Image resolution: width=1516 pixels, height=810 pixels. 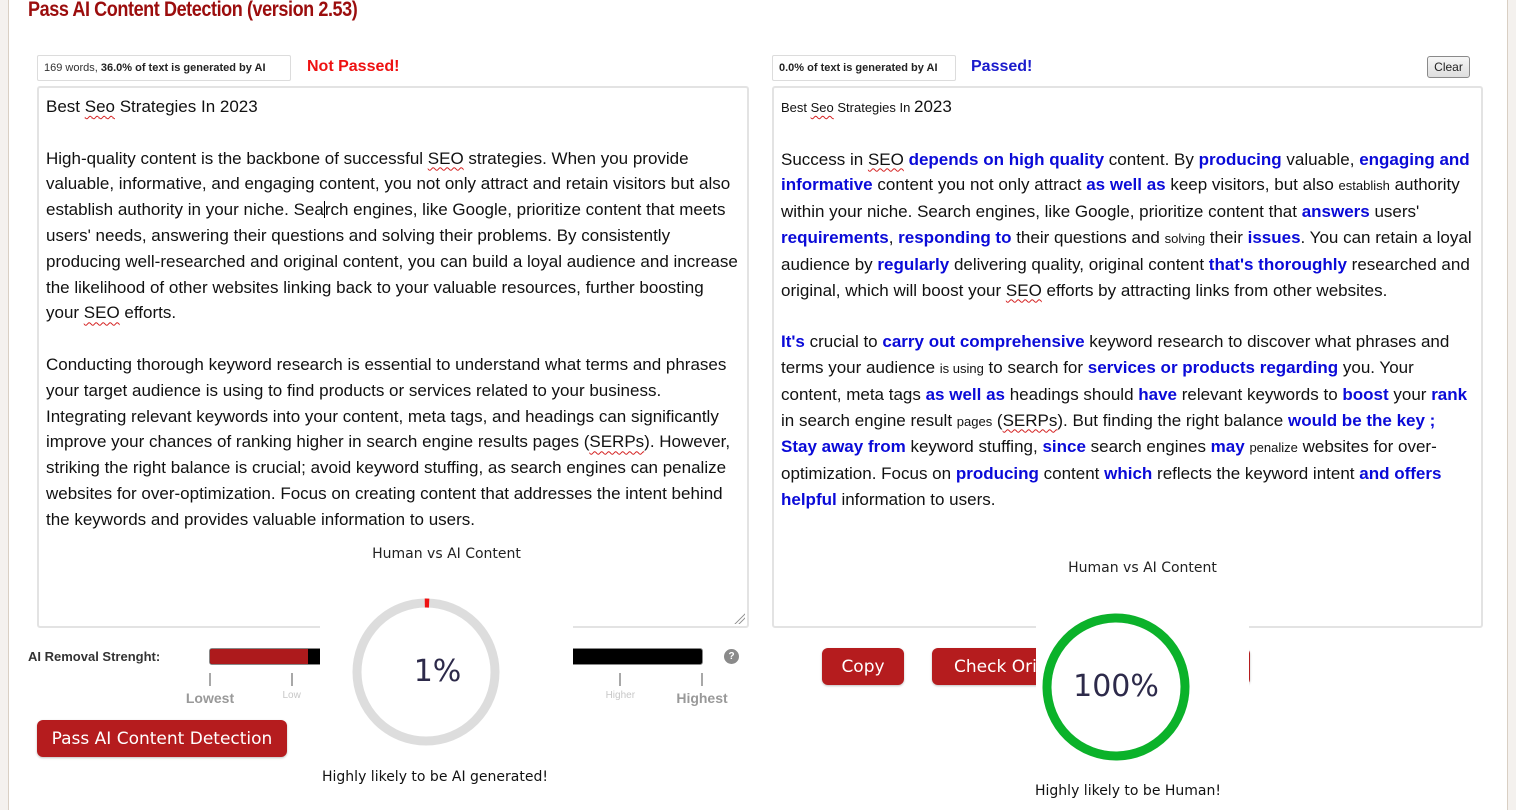 What do you see at coordinates (983, 342) in the screenshot?
I see `rewritten-phrase: carry out comprehensive` at bounding box center [983, 342].